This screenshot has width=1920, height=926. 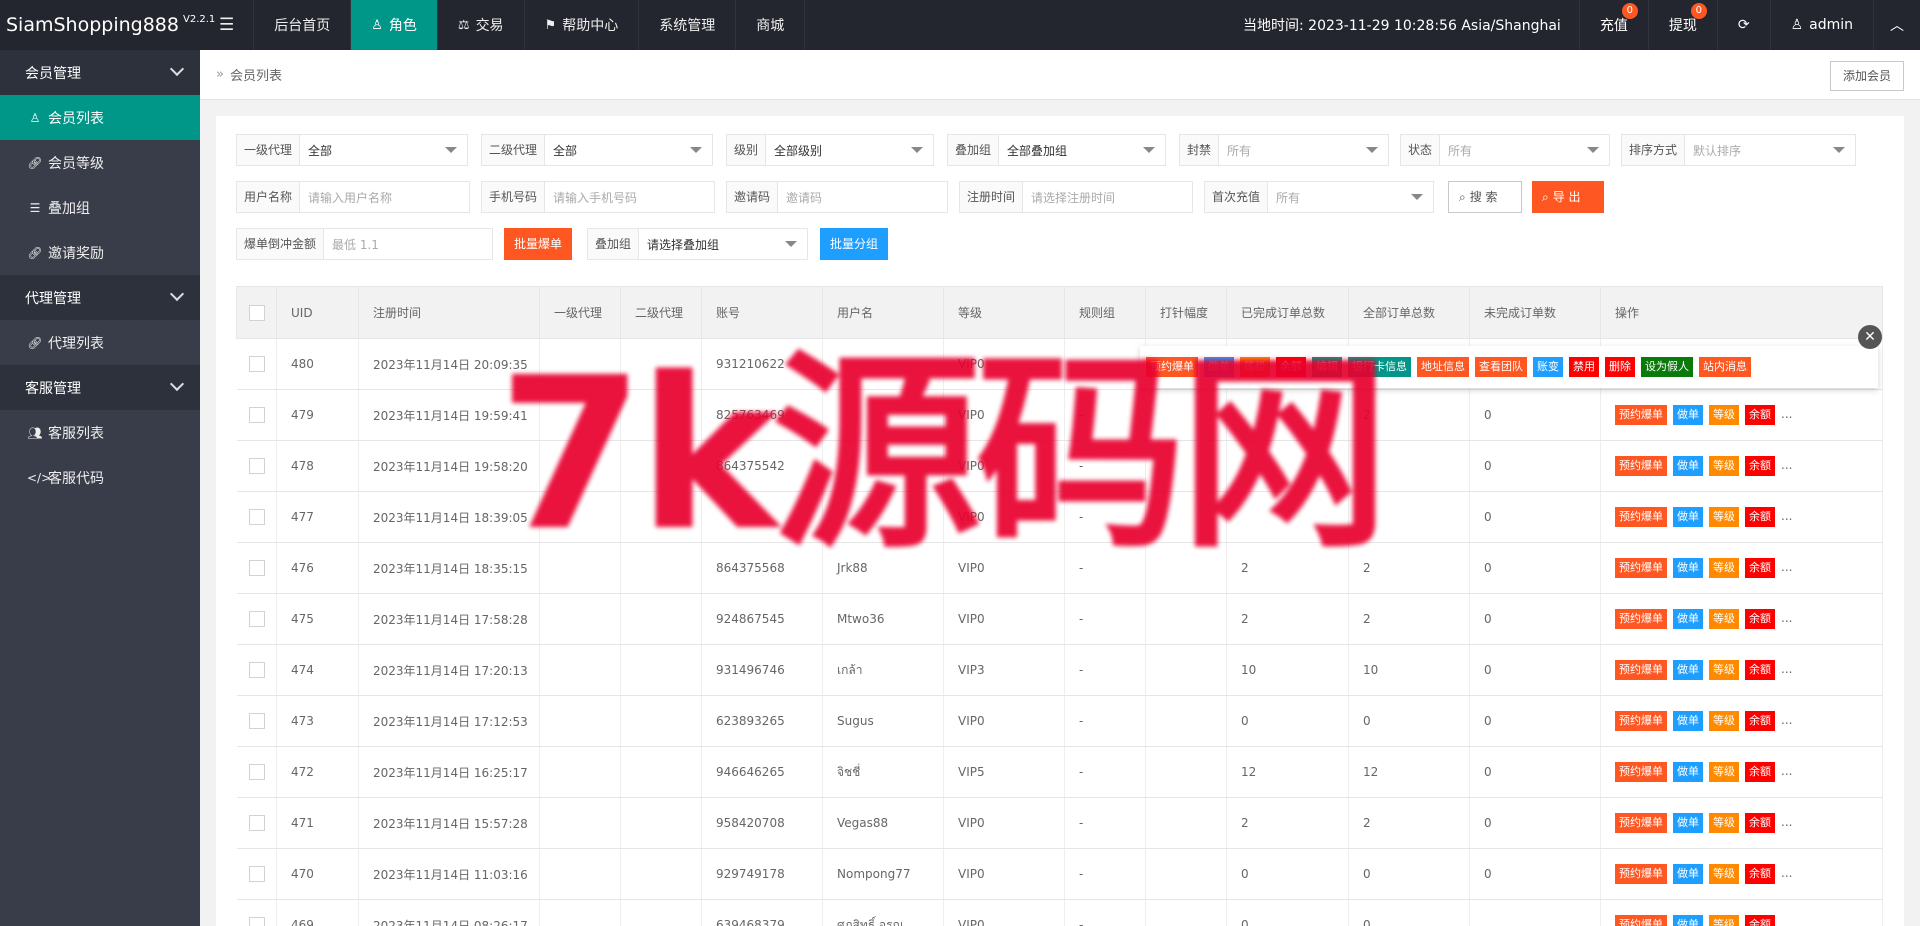 What do you see at coordinates (1743, 25) in the screenshot?
I see `refresh-icon: ⟳` at bounding box center [1743, 25].